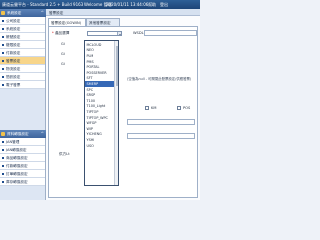  Describe the element at coordinates (13, 52) in the screenshot. I see `sidebar-item-label: 付款設定` at that location.